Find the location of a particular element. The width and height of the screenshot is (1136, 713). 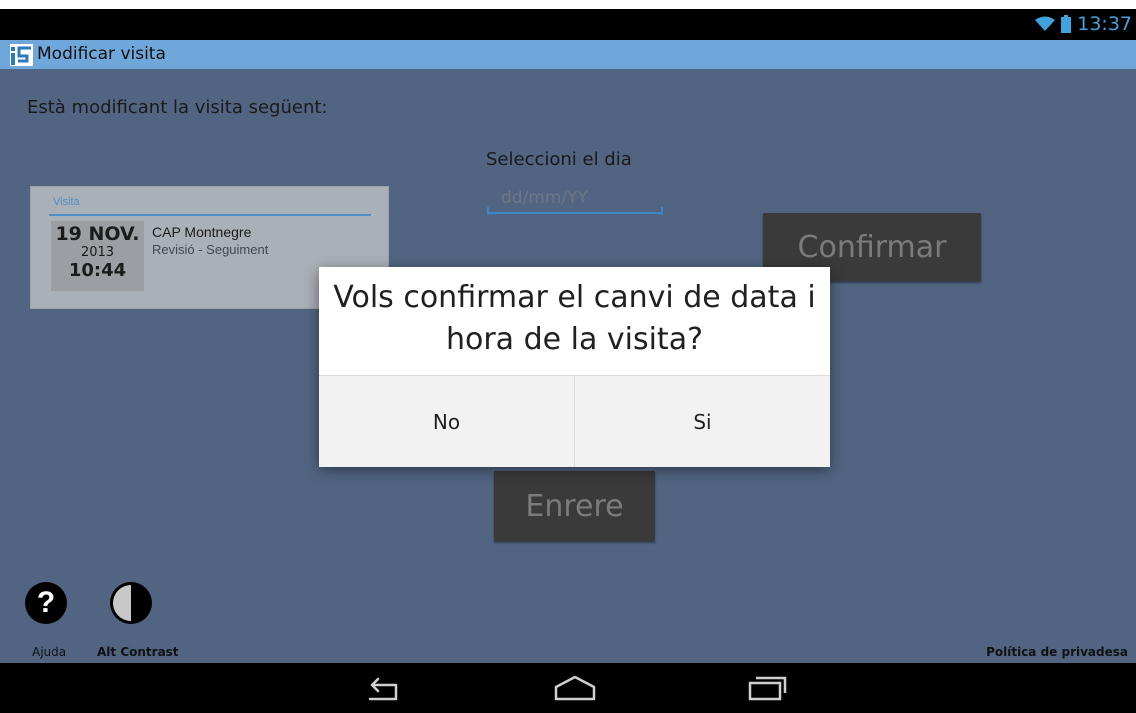

battery-icon is located at coordinates (1066, 24).